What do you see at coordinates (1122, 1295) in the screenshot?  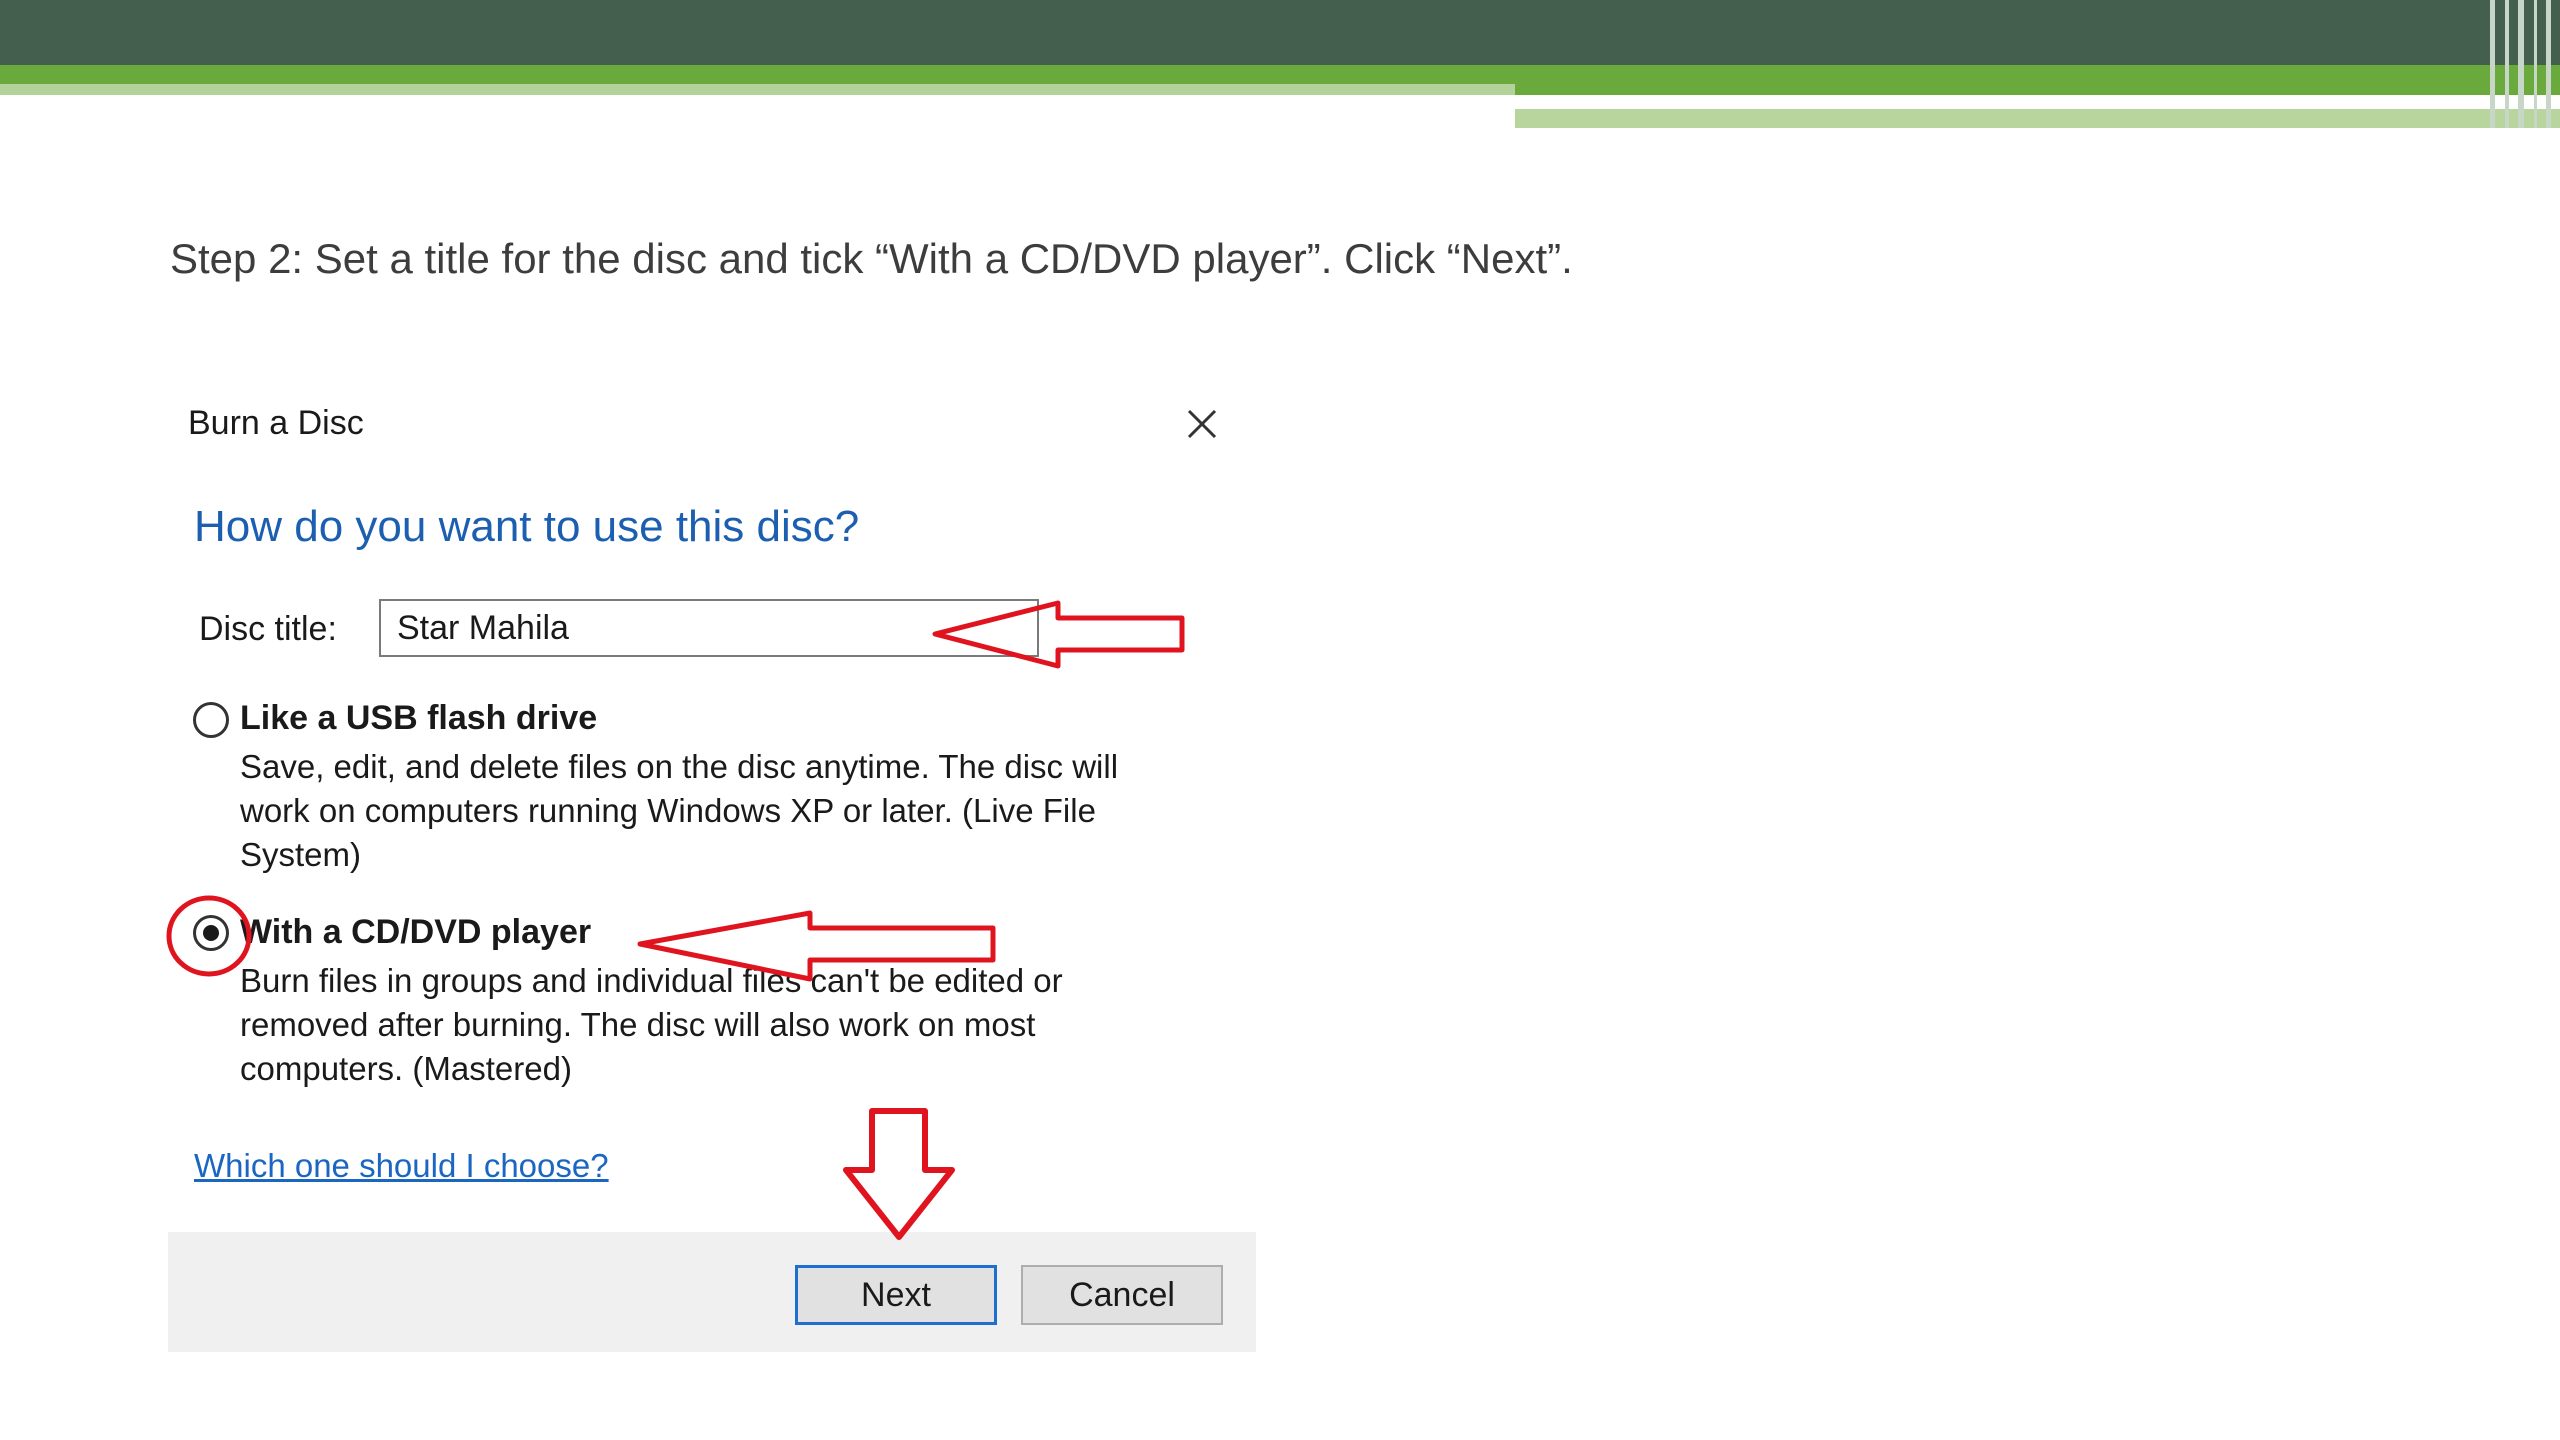 I see `cancel-button: Cancel` at bounding box center [1122, 1295].